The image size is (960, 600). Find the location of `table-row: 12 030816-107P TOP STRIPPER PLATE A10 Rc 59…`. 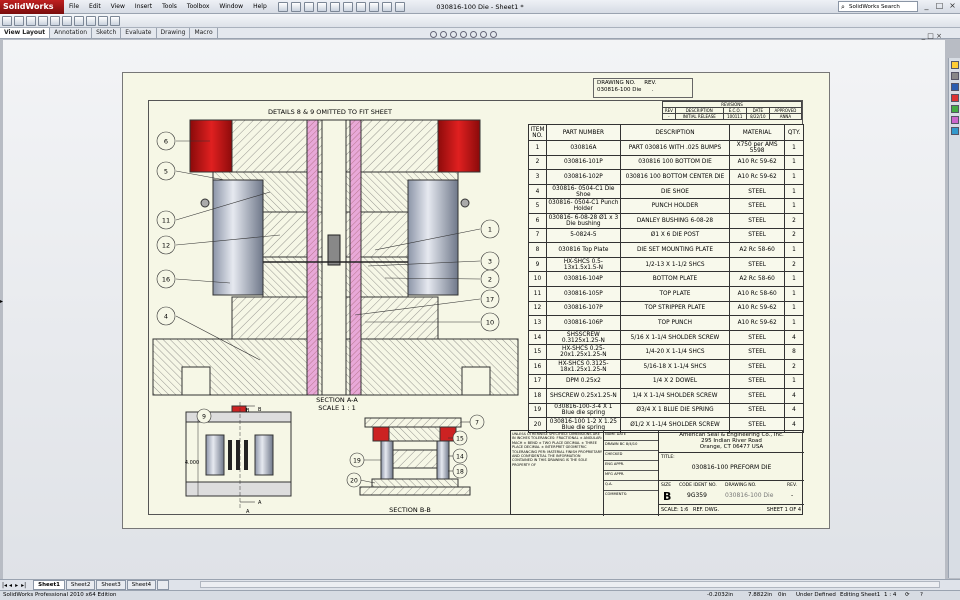

table-row: 12 030816-107P TOP STRIPPER PLATE A10 Rc 59… is located at coordinates (666, 308).